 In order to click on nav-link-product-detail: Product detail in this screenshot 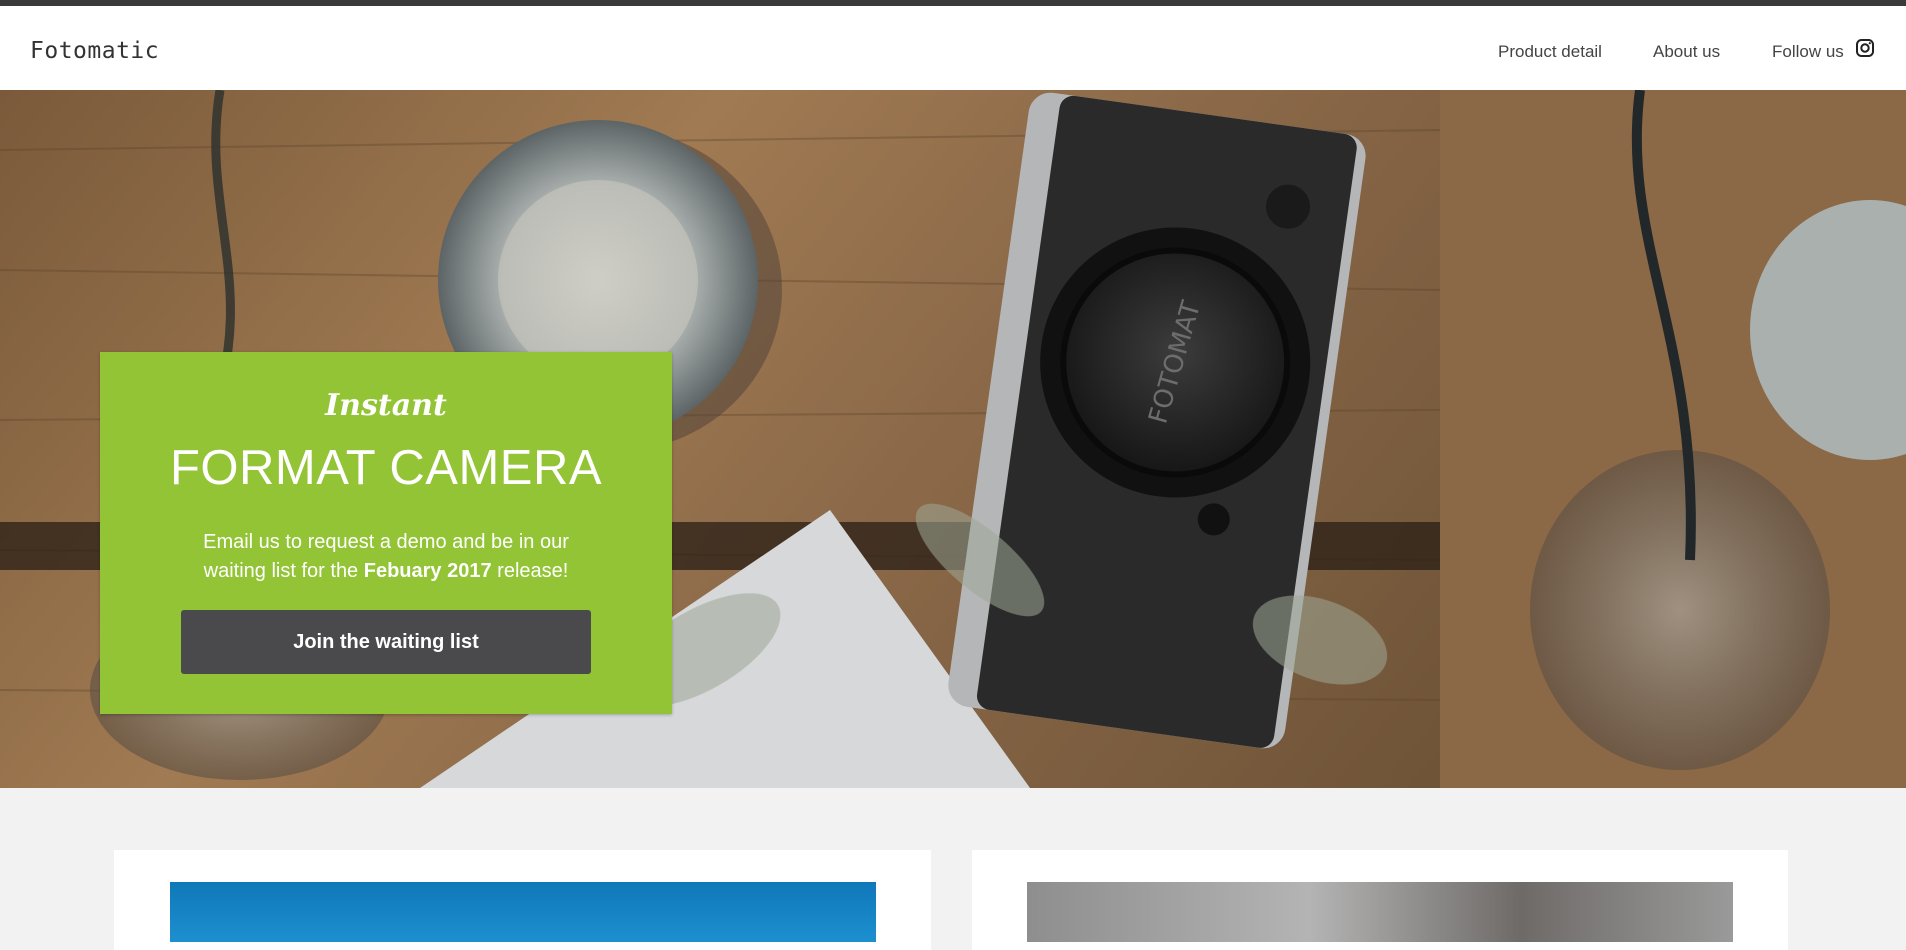, I will do `click(1550, 52)`.